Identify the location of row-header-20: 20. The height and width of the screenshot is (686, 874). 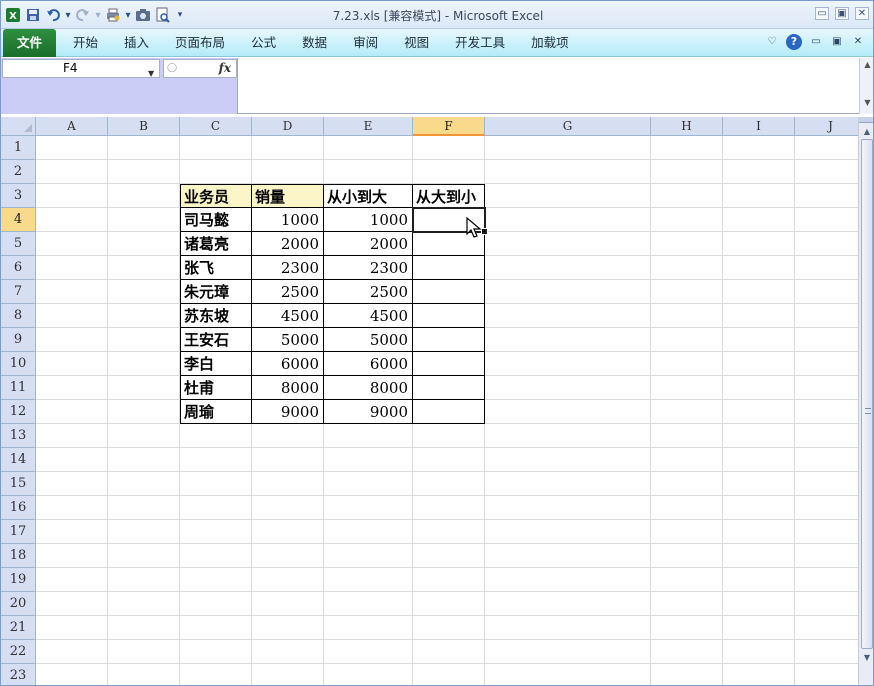
(18, 604).